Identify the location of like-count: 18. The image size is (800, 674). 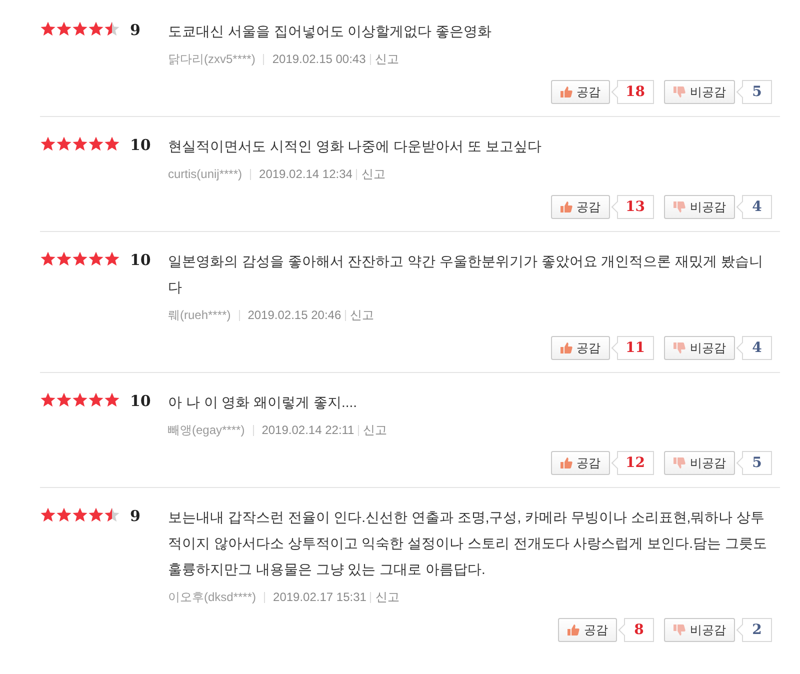
(635, 92).